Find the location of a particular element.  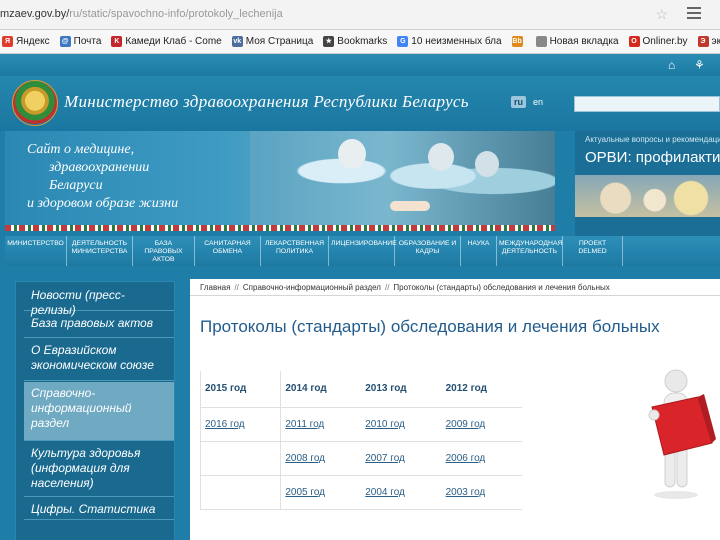

nav-item: Лекарственная политика is located at coordinates (295, 251).